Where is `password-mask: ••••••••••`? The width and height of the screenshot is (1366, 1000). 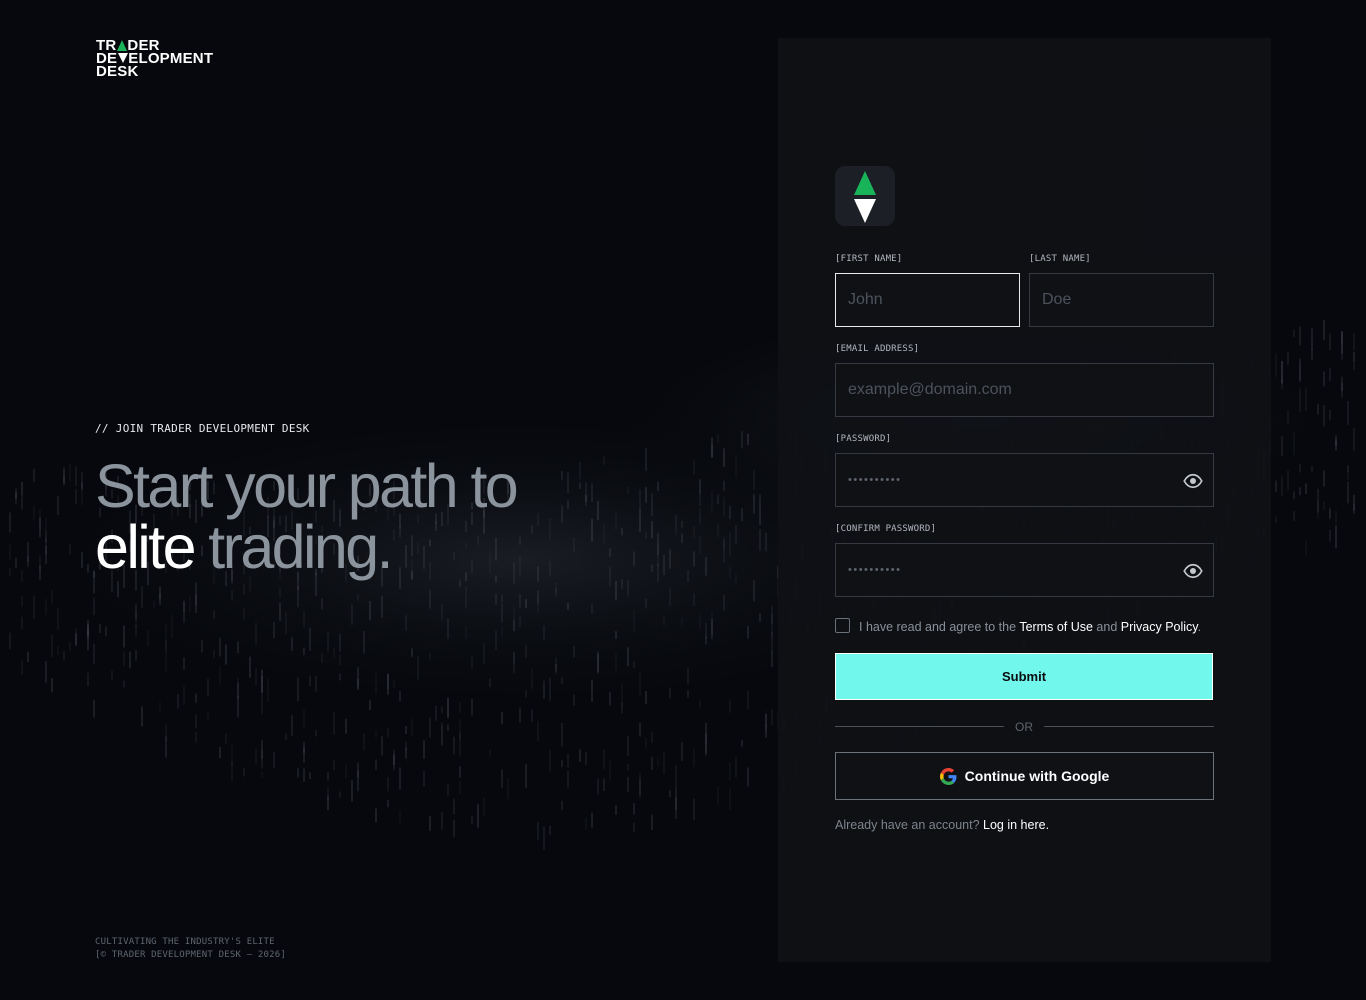
password-mask: •••••••••• is located at coordinates (875, 480).